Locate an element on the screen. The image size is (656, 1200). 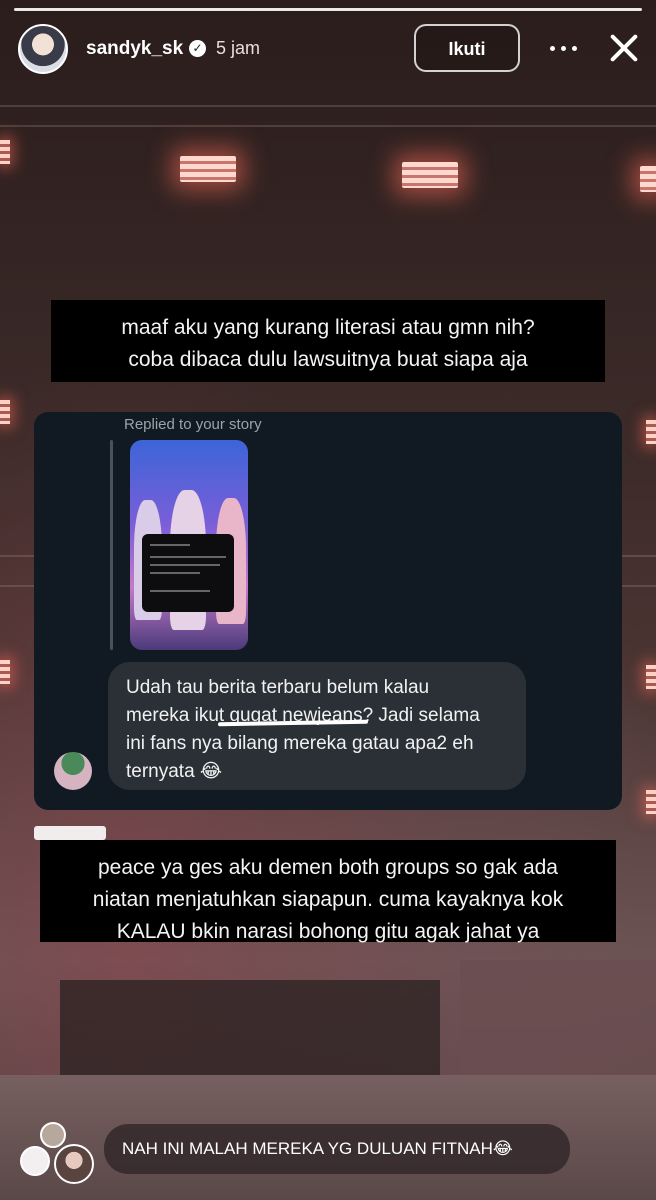
username: sandyk_sk is located at coordinates (134, 49).